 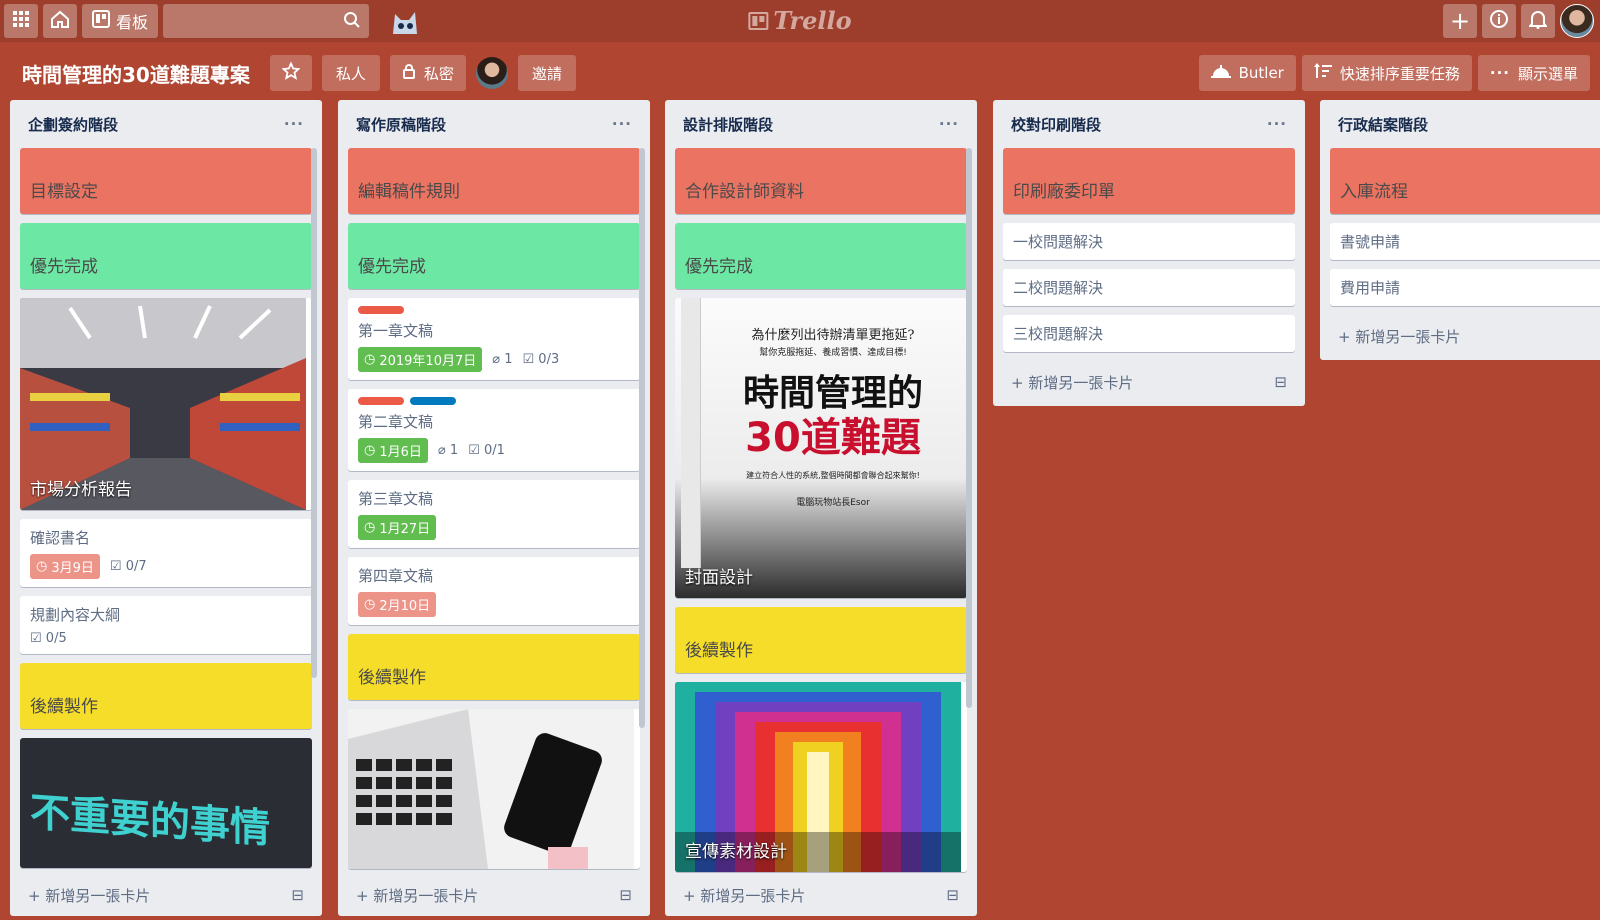 I want to click on list-header: 企劃簽約階段 ···, so click(x=166, y=124).